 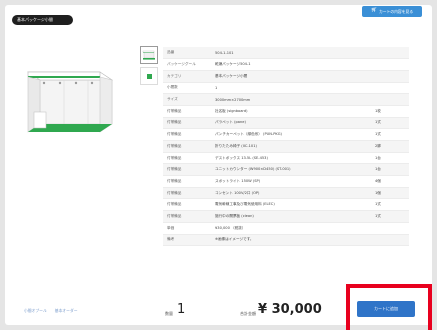 What do you see at coordinates (286, 240) in the screenshot?
I see `table-row: 備考 ※画像はイメージです。` at bounding box center [286, 240].